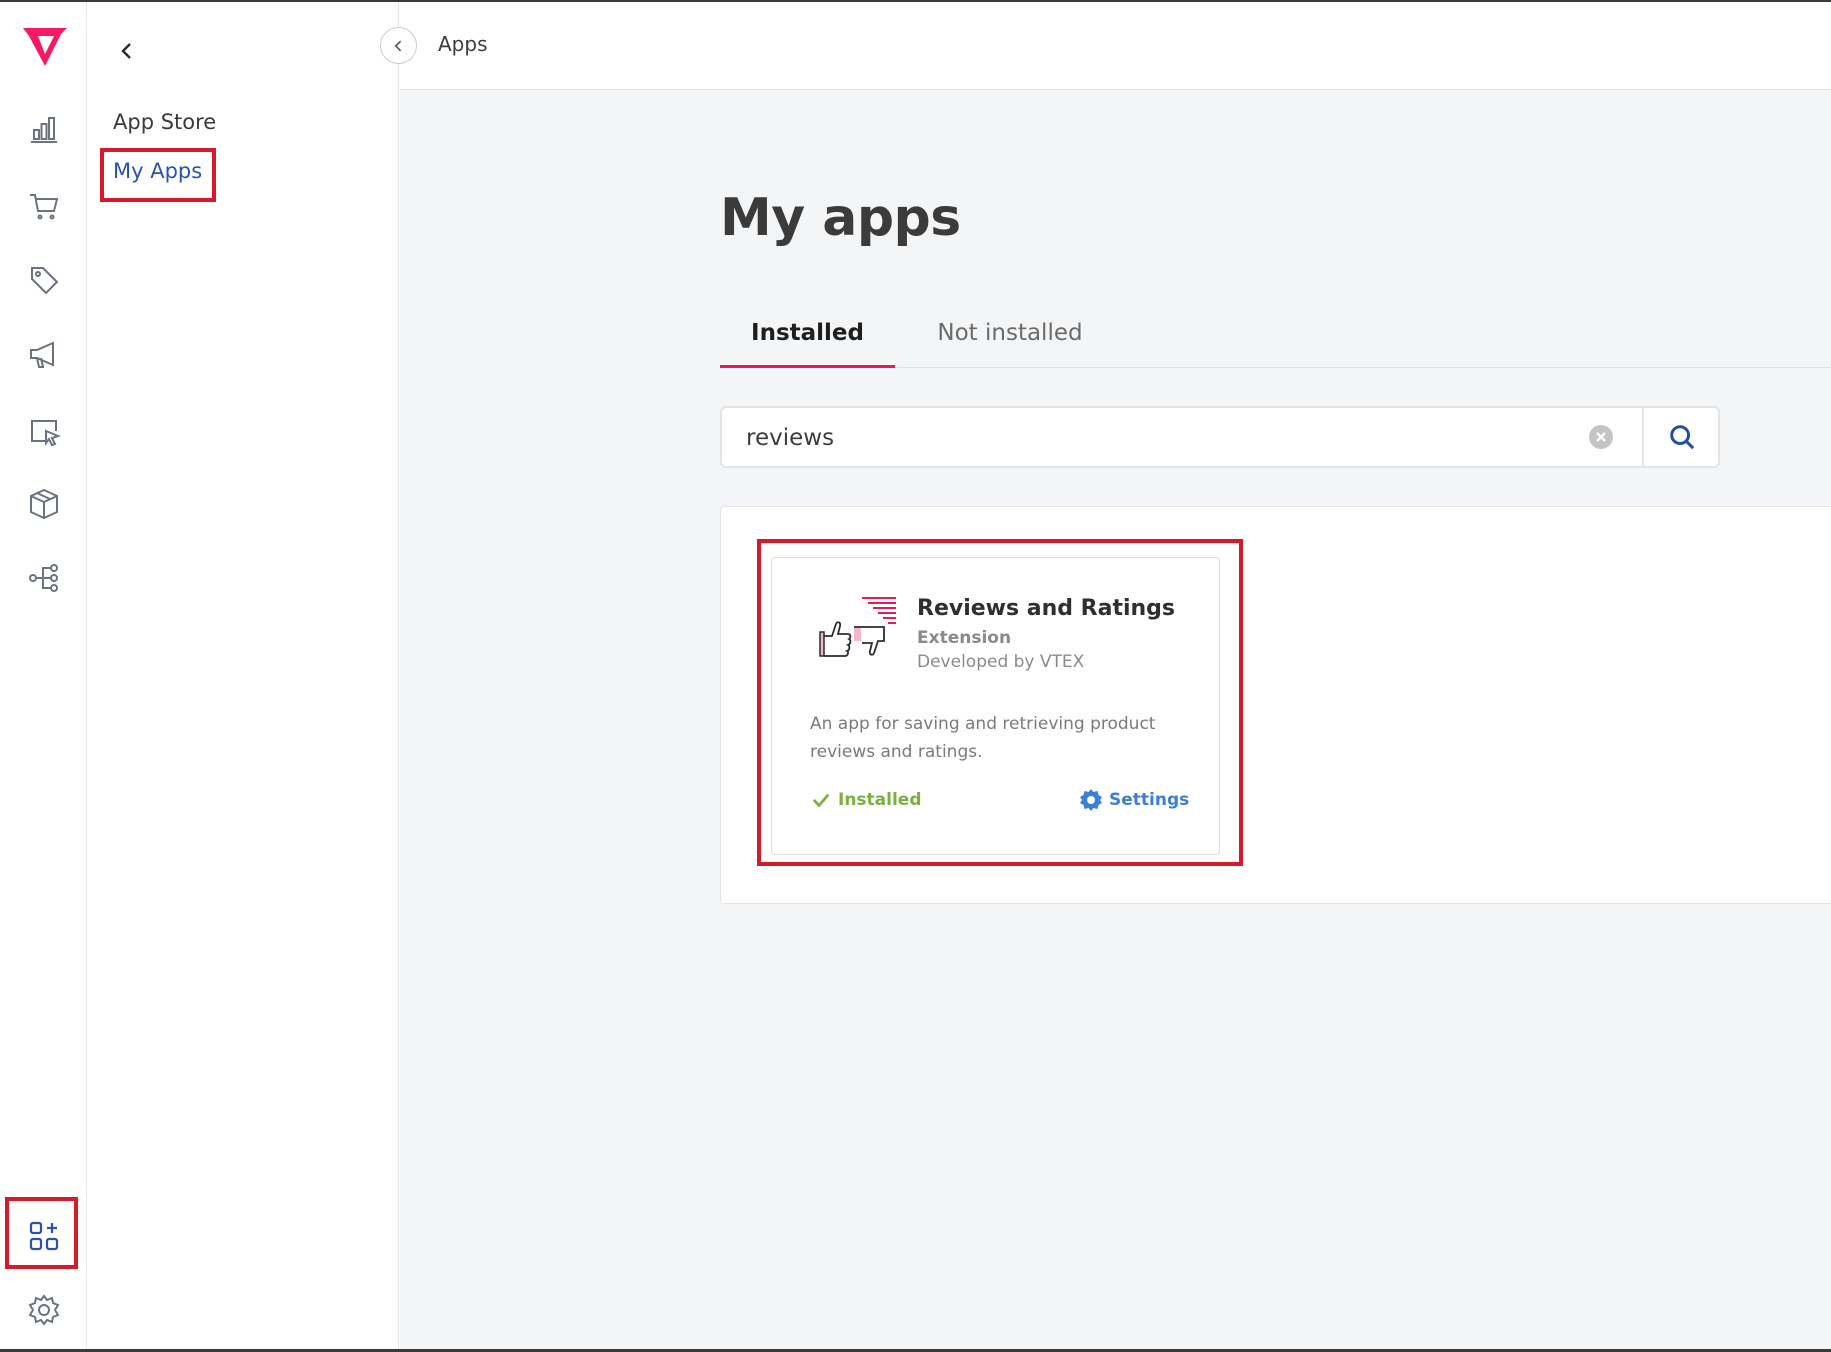 Image resolution: width=1831 pixels, height=1352 pixels. Describe the element at coordinates (1601, 437) in the screenshot. I see `clear-icon` at that location.